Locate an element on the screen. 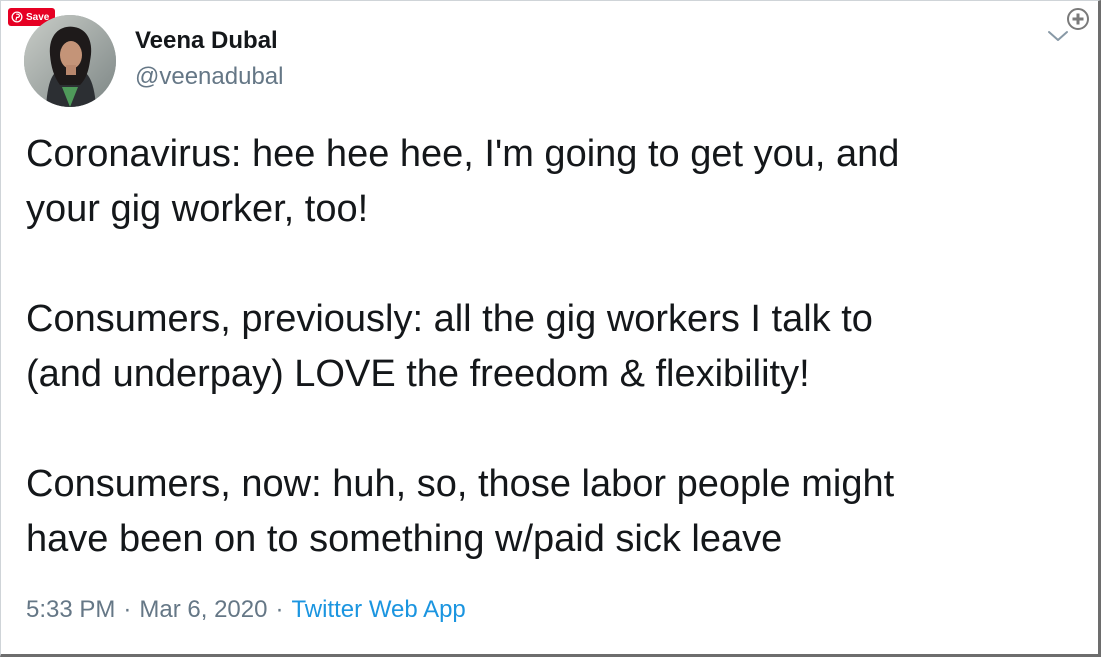 The image size is (1101, 657). tweet-time: 5:33 PM is located at coordinates (70, 609).